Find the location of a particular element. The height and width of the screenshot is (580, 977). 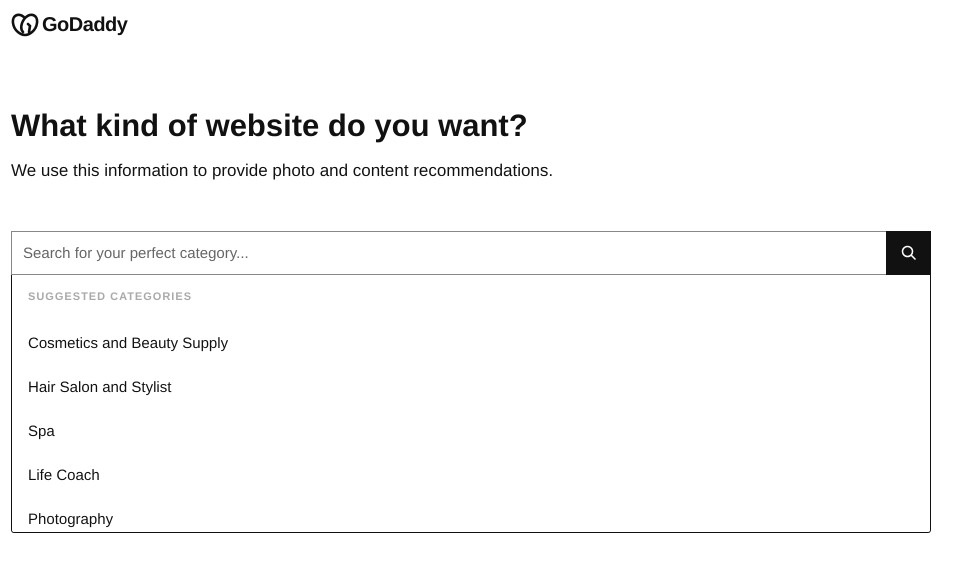

logo-icon is located at coordinates (25, 25).